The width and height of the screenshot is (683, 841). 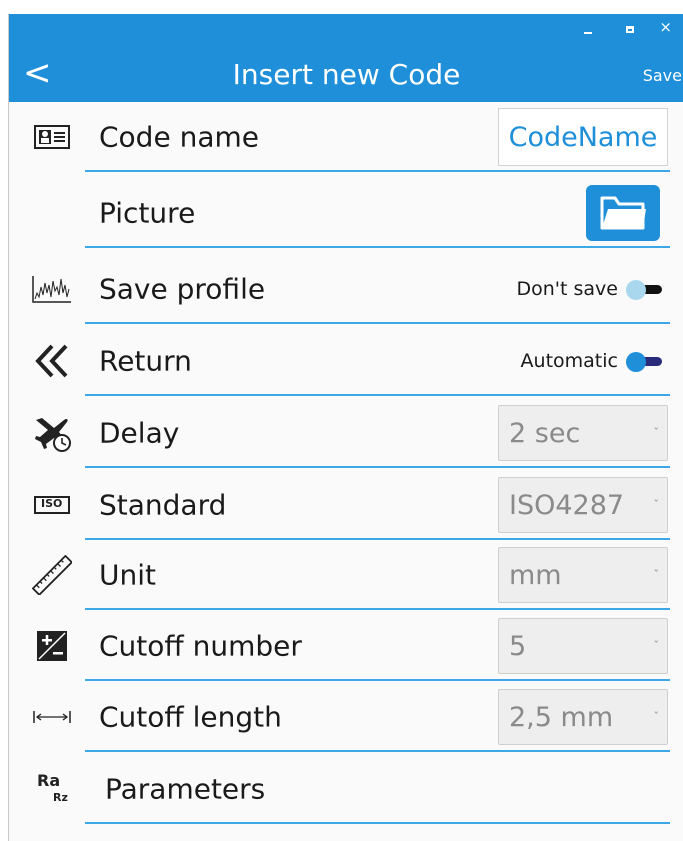 I want to click on save-profile-toggle: Don't save, so click(x=589, y=289).